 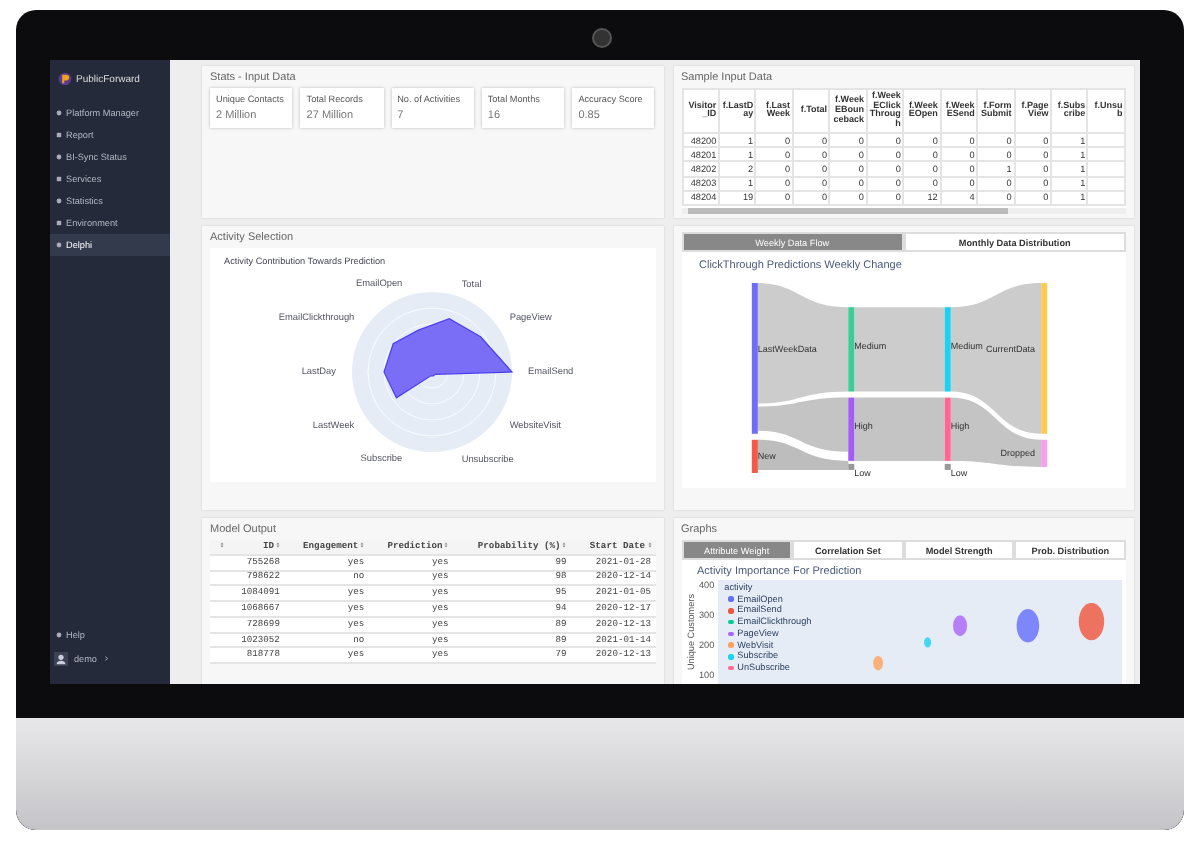 What do you see at coordinates (903, 211) in the screenshot?
I see `scrollbar` at bounding box center [903, 211].